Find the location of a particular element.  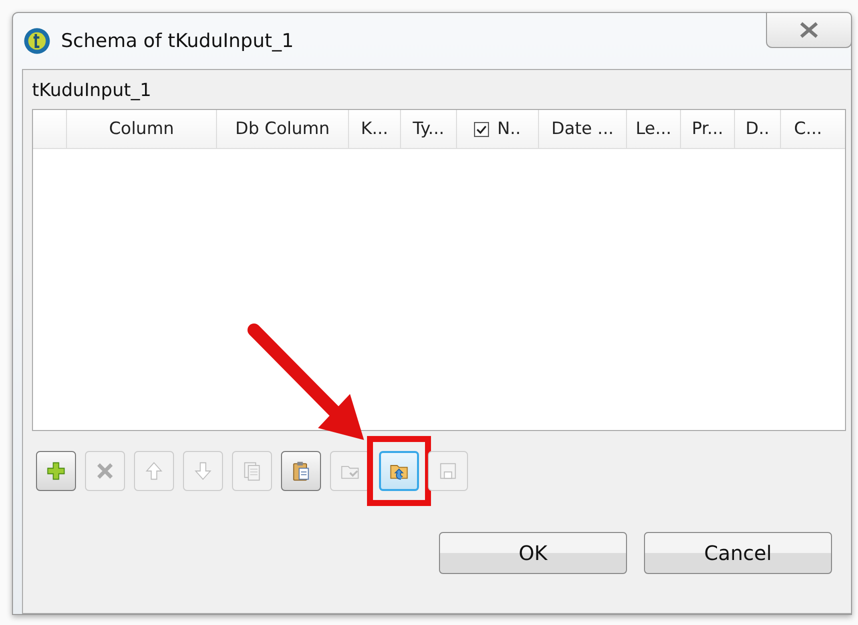

close-icon is located at coordinates (809, 30).